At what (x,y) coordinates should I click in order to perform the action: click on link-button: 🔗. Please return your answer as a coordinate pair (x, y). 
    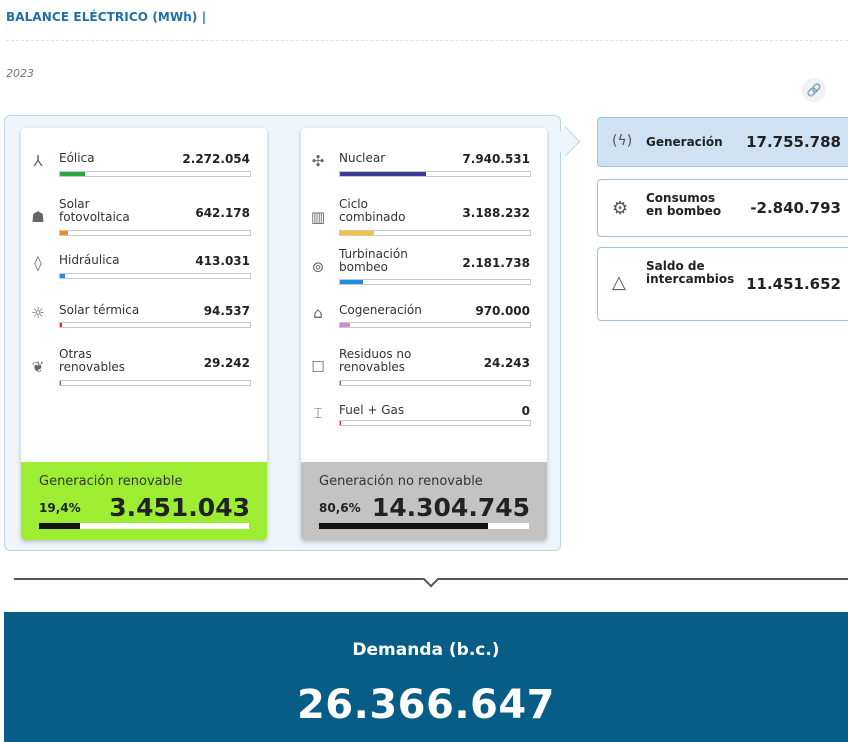
    Looking at the image, I should click on (814, 90).